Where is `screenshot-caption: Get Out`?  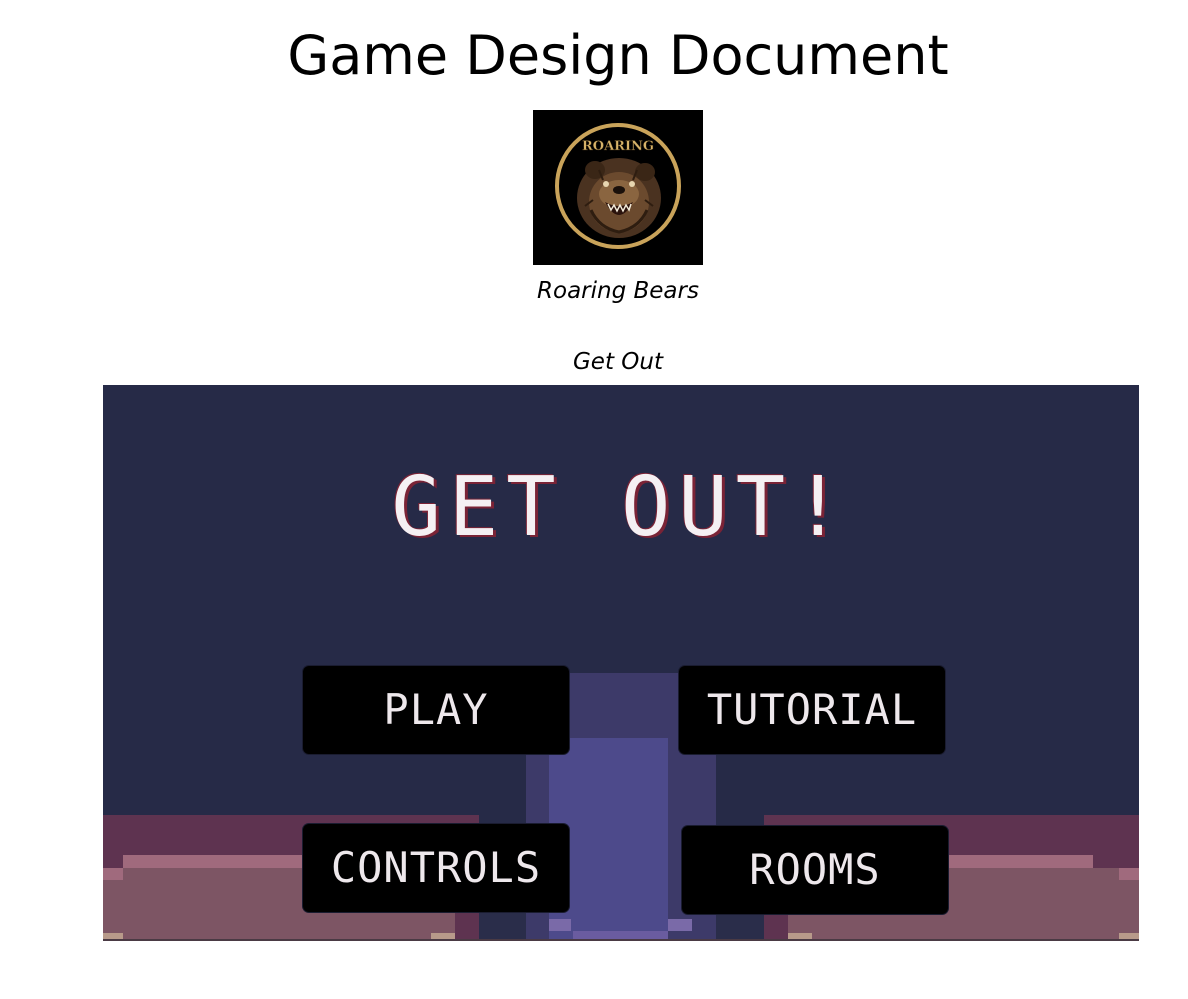 screenshot-caption: Get Out is located at coordinates (617, 362).